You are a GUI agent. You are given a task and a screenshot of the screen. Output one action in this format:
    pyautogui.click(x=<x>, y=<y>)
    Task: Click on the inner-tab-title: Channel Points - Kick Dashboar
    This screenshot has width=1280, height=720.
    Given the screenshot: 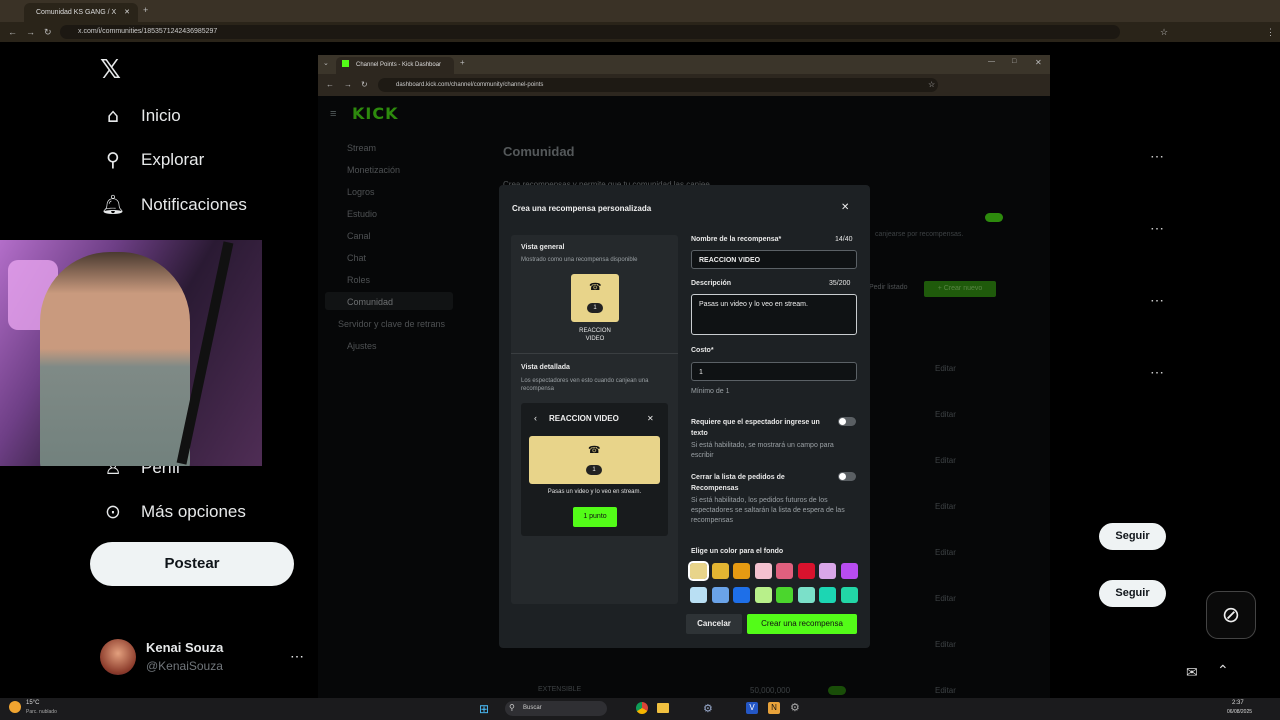 What is the action you would take?
    pyautogui.click(x=399, y=65)
    